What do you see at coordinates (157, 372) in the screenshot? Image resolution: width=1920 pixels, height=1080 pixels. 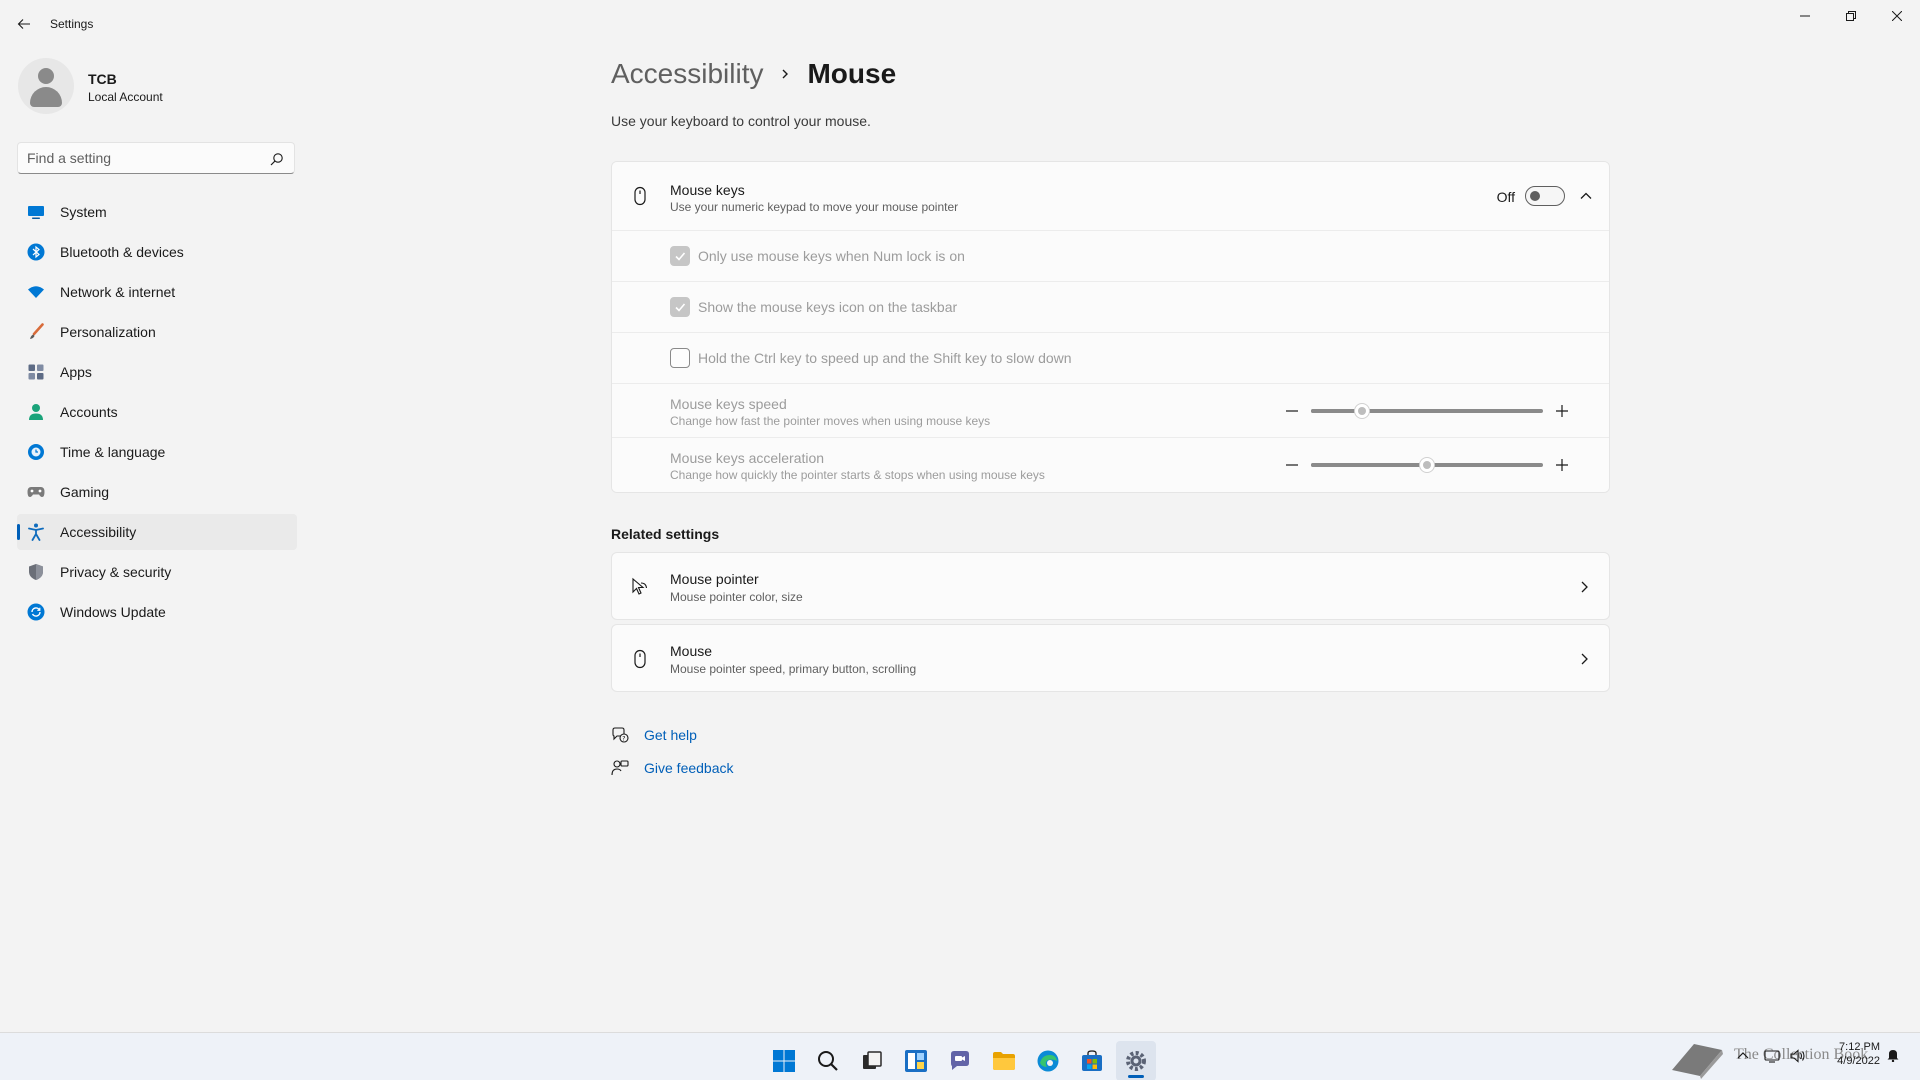 I see `sidebar-item-apps: Apps` at bounding box center [157, 372].